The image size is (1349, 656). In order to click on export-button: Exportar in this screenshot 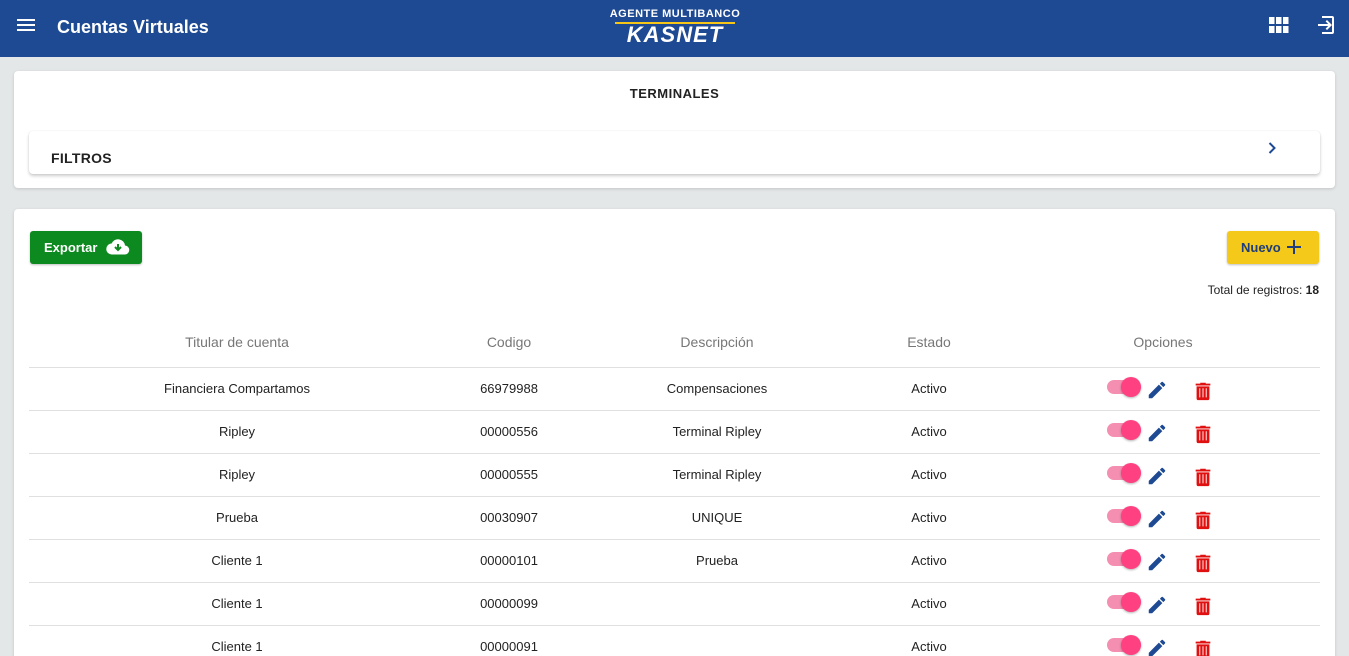, I will do `click(86, 247)`.